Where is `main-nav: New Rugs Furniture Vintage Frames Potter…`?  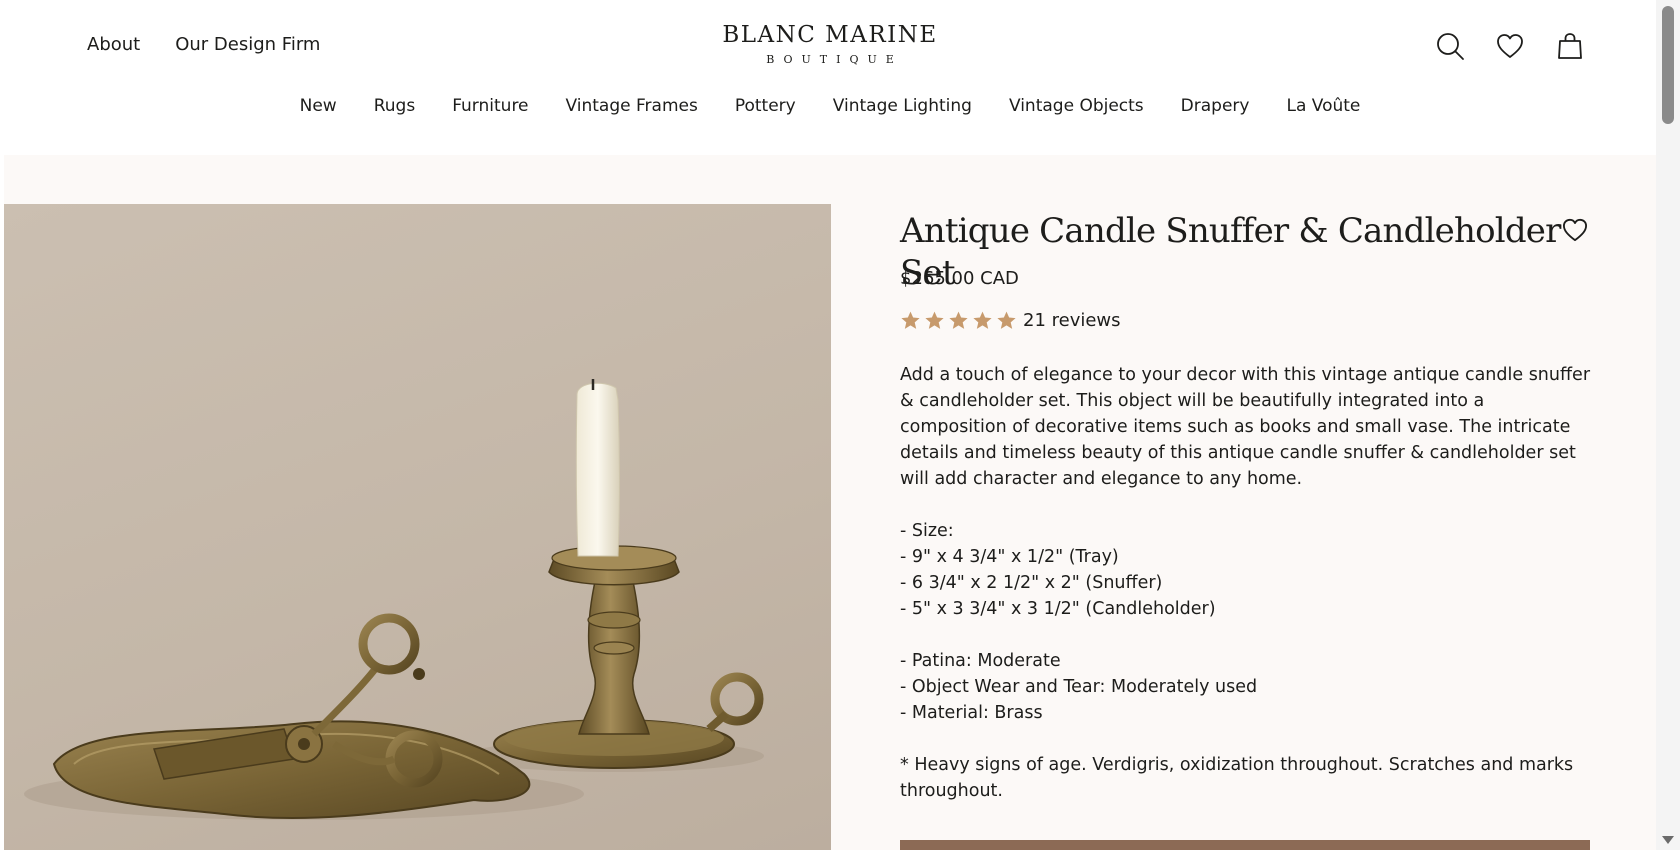
main-nav: New Rugs Furniture Vintage Frames Potter… is located at coordinates (830, 106).